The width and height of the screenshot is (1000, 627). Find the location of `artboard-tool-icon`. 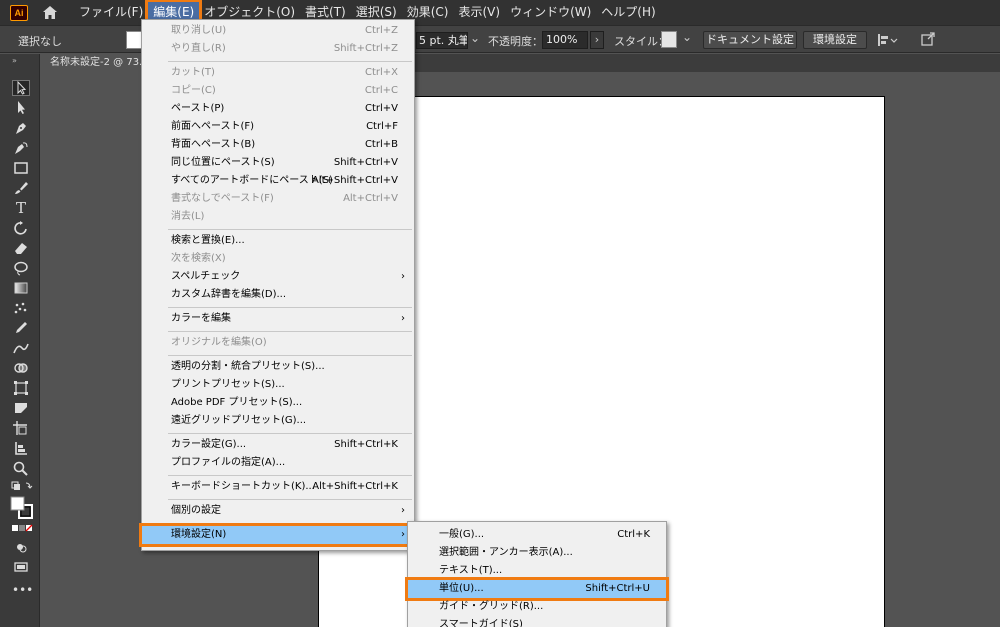

artboard-tool-icon is located at coordinates (21, 428).